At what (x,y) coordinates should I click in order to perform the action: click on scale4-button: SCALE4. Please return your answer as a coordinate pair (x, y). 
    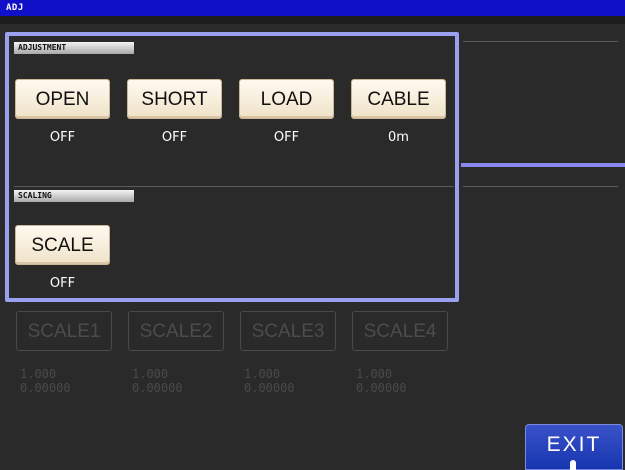
    Looking at the image, I should click on (400, 331).